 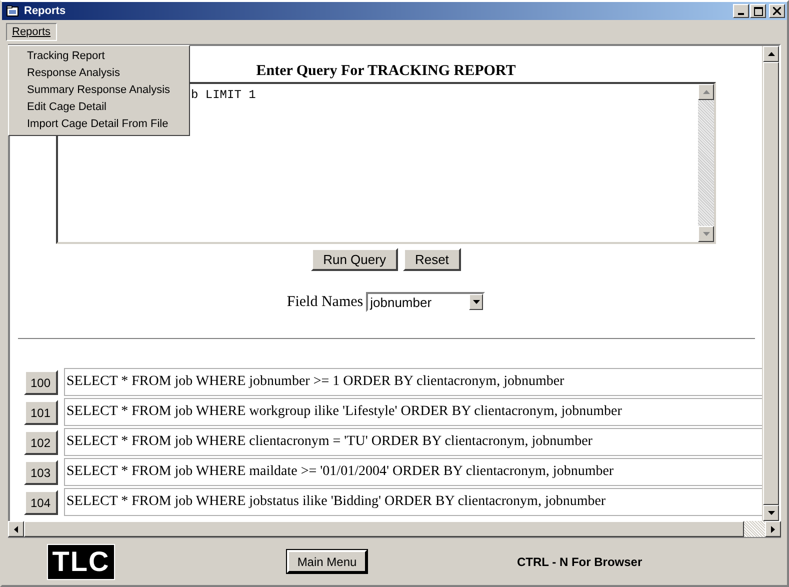 I want to click on query-id-button: 101, so click(x=41, y=412).